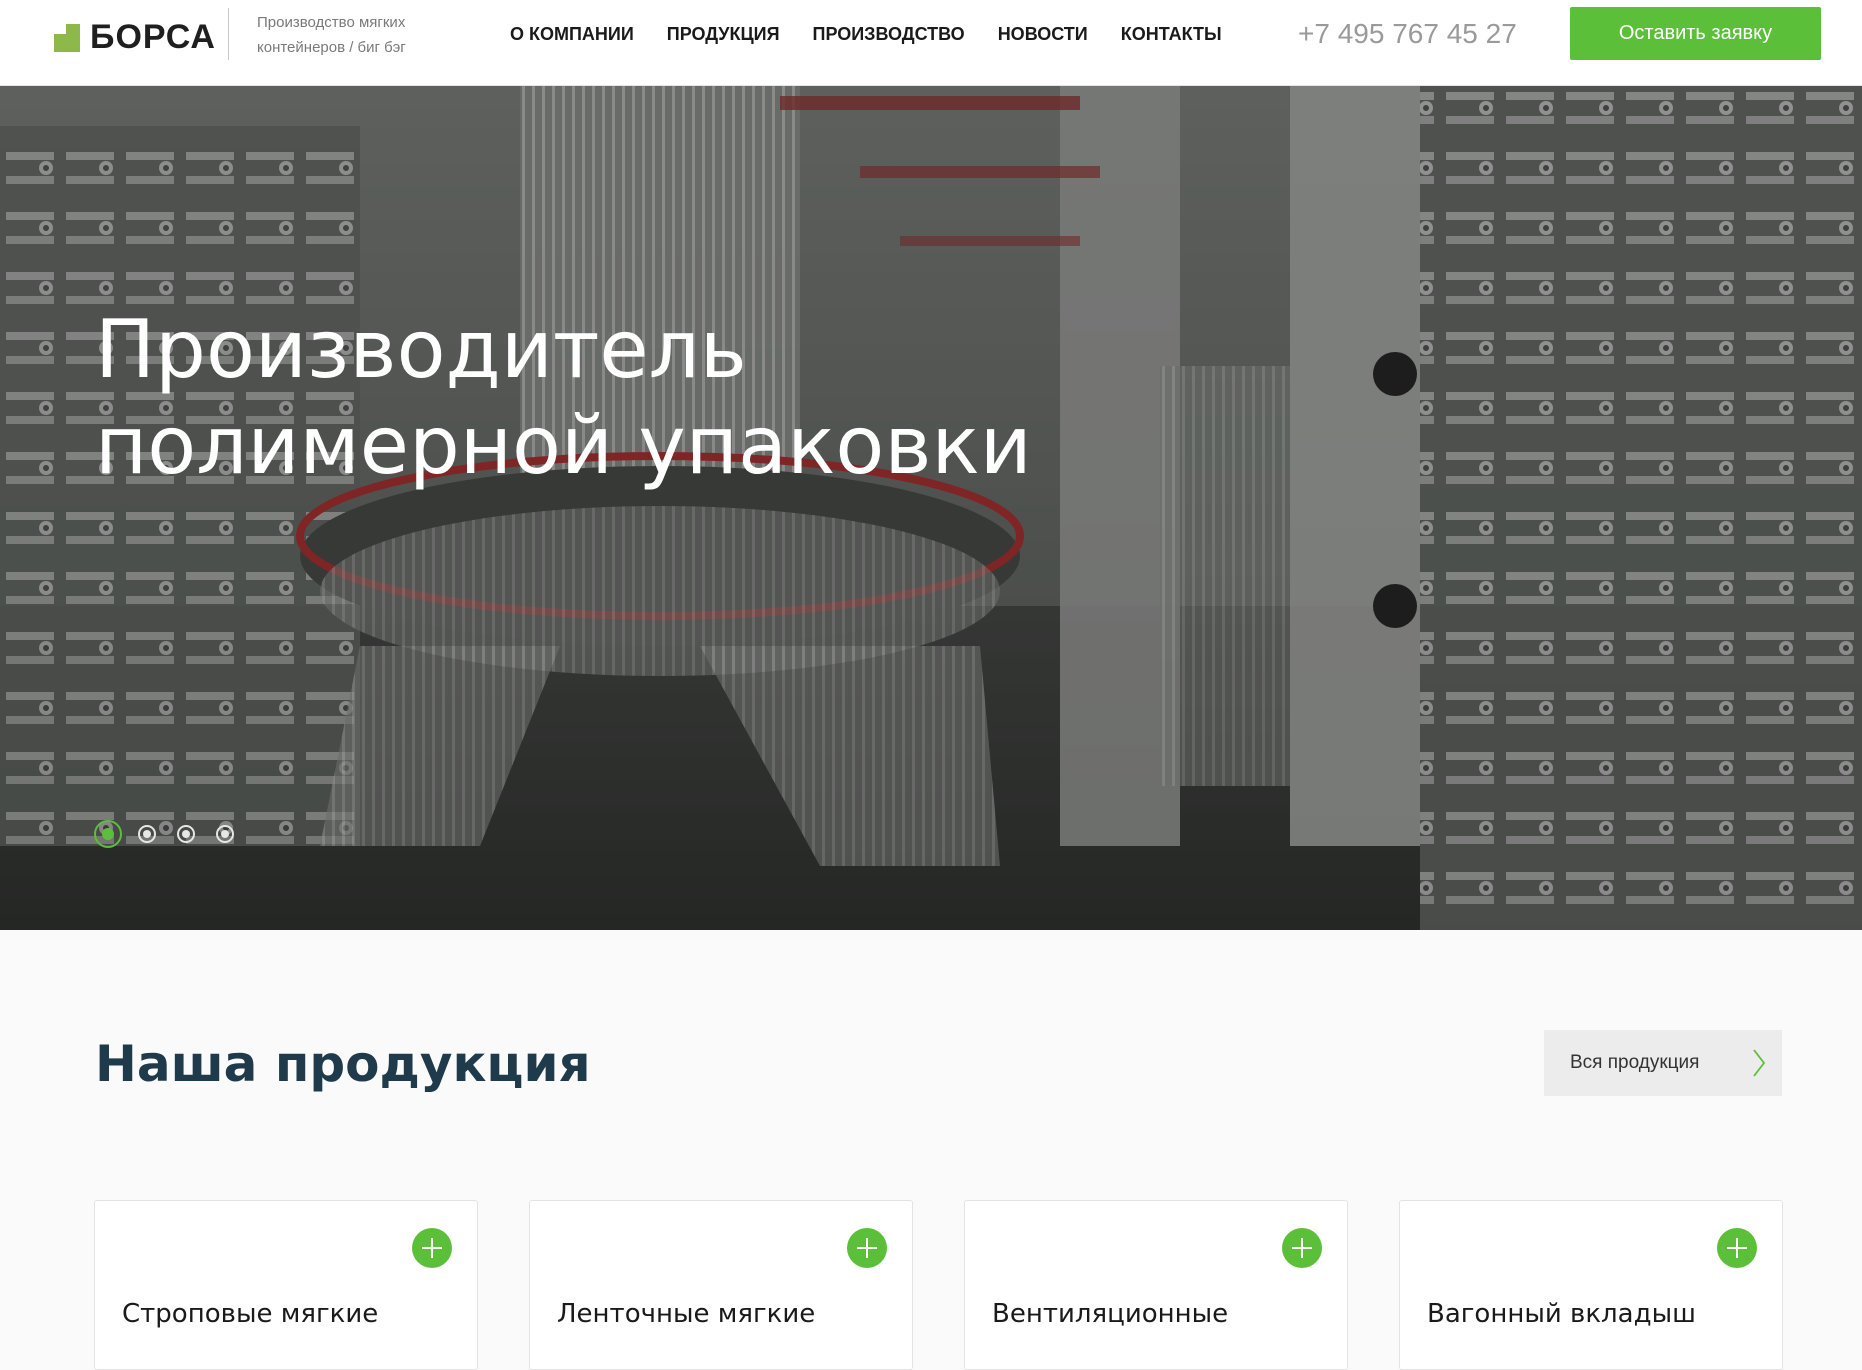 The height and width of the screenshot is (1370, 1862). I want to click on slider-pagination, so click(174, 834).